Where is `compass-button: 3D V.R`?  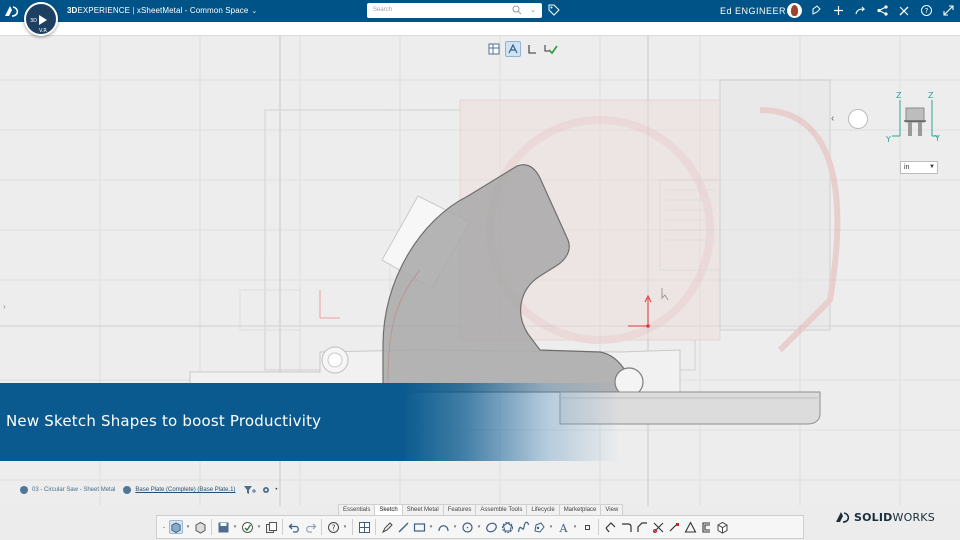
compass-button: 3D V.R is located at coordinates (41, 19).